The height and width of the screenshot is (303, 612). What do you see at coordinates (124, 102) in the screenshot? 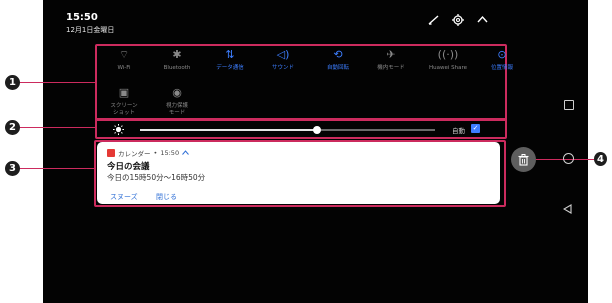
I see `quick-toggle-8: ▣ スクリーン ショット` at bounding box center [124, 102].